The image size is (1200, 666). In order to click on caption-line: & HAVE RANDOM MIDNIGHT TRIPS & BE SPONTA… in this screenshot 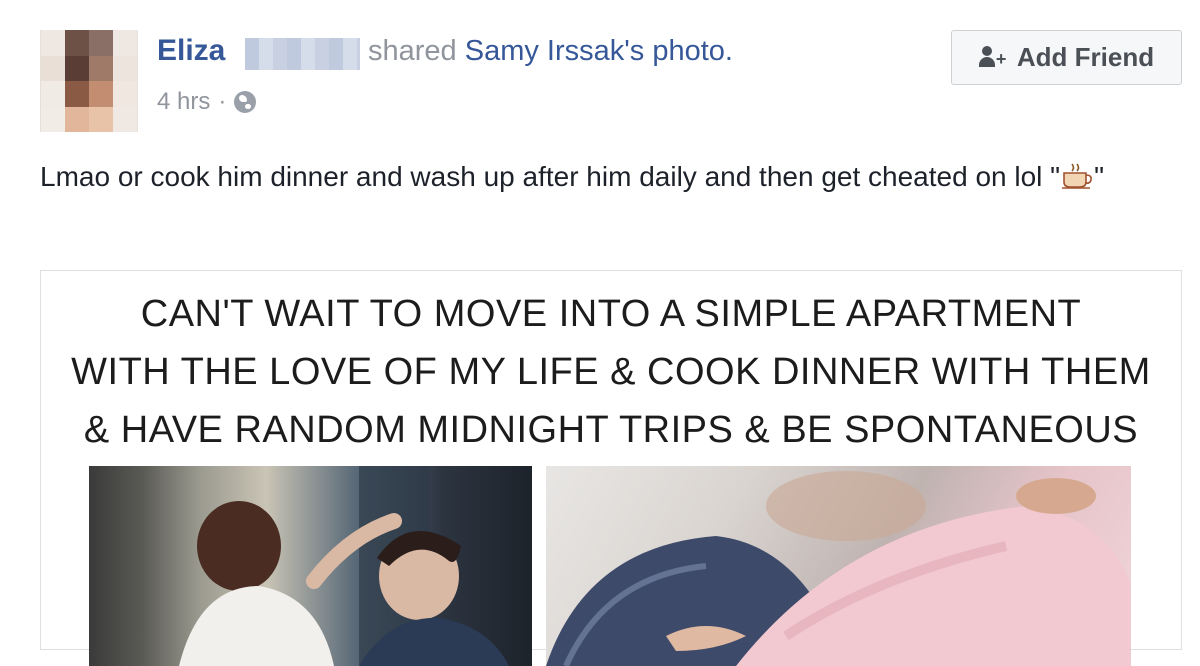, I will do `click(611, 430)`.